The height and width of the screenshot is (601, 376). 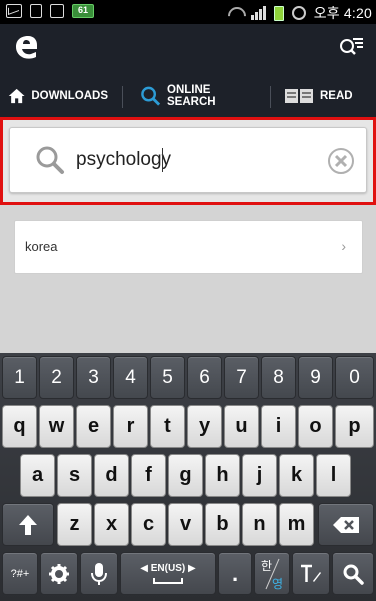 I want to click on search-icon, so click(x=151, y=96).